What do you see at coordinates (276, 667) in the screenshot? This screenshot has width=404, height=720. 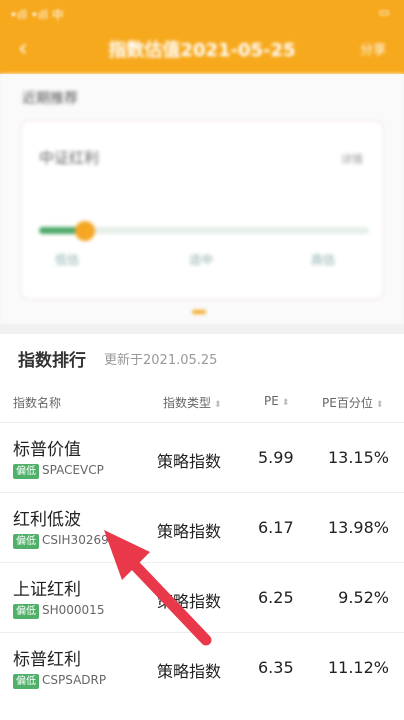 I see `pe-value: 6.35` at bounding box center [276, 667].